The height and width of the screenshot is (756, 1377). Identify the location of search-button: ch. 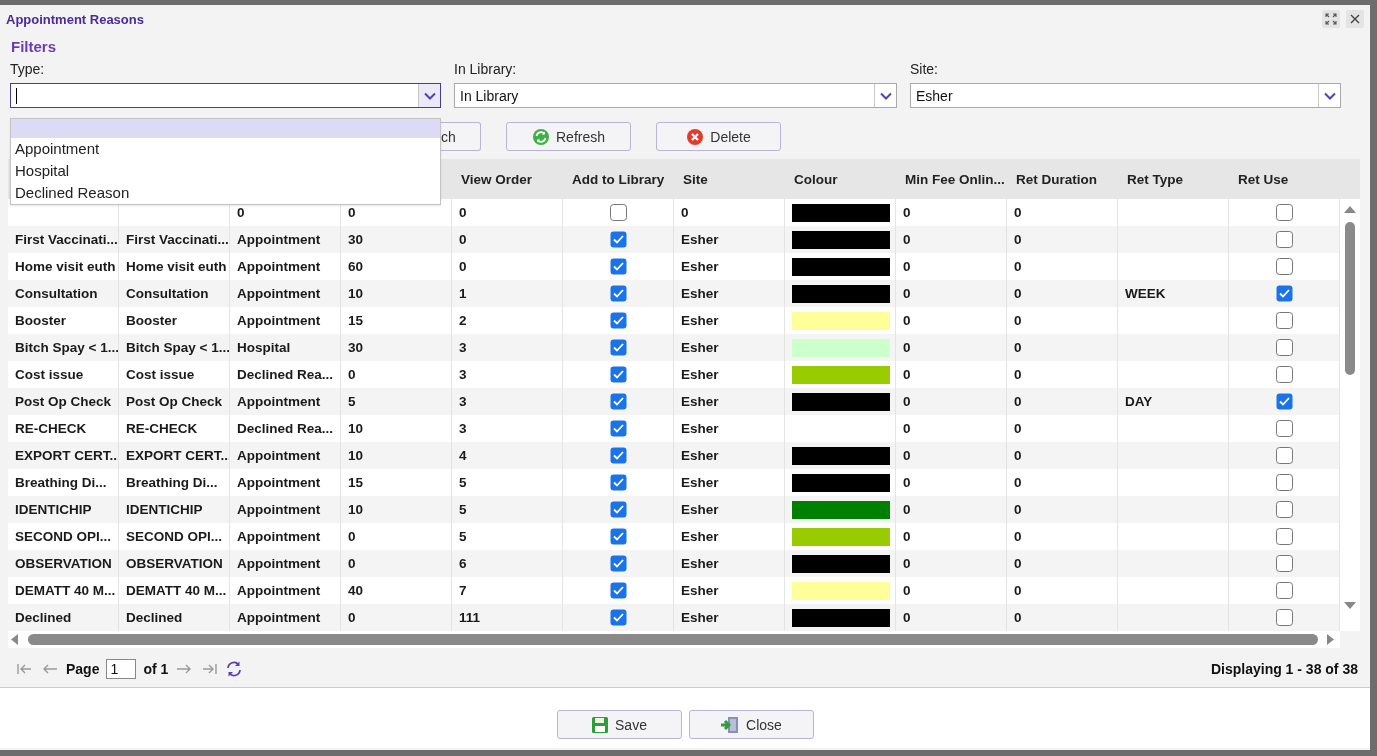
(461, 136).